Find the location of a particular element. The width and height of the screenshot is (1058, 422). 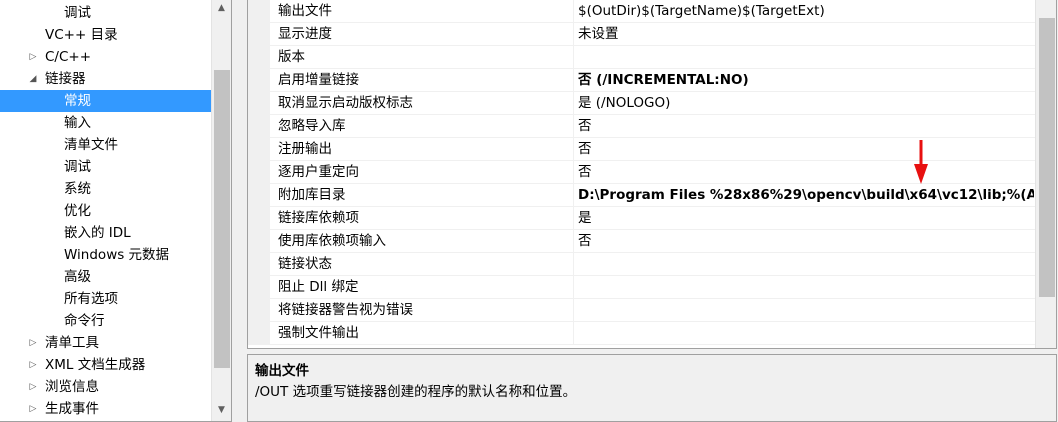

tree-item: Windows 元数据 is located at coordinates (105, 255).